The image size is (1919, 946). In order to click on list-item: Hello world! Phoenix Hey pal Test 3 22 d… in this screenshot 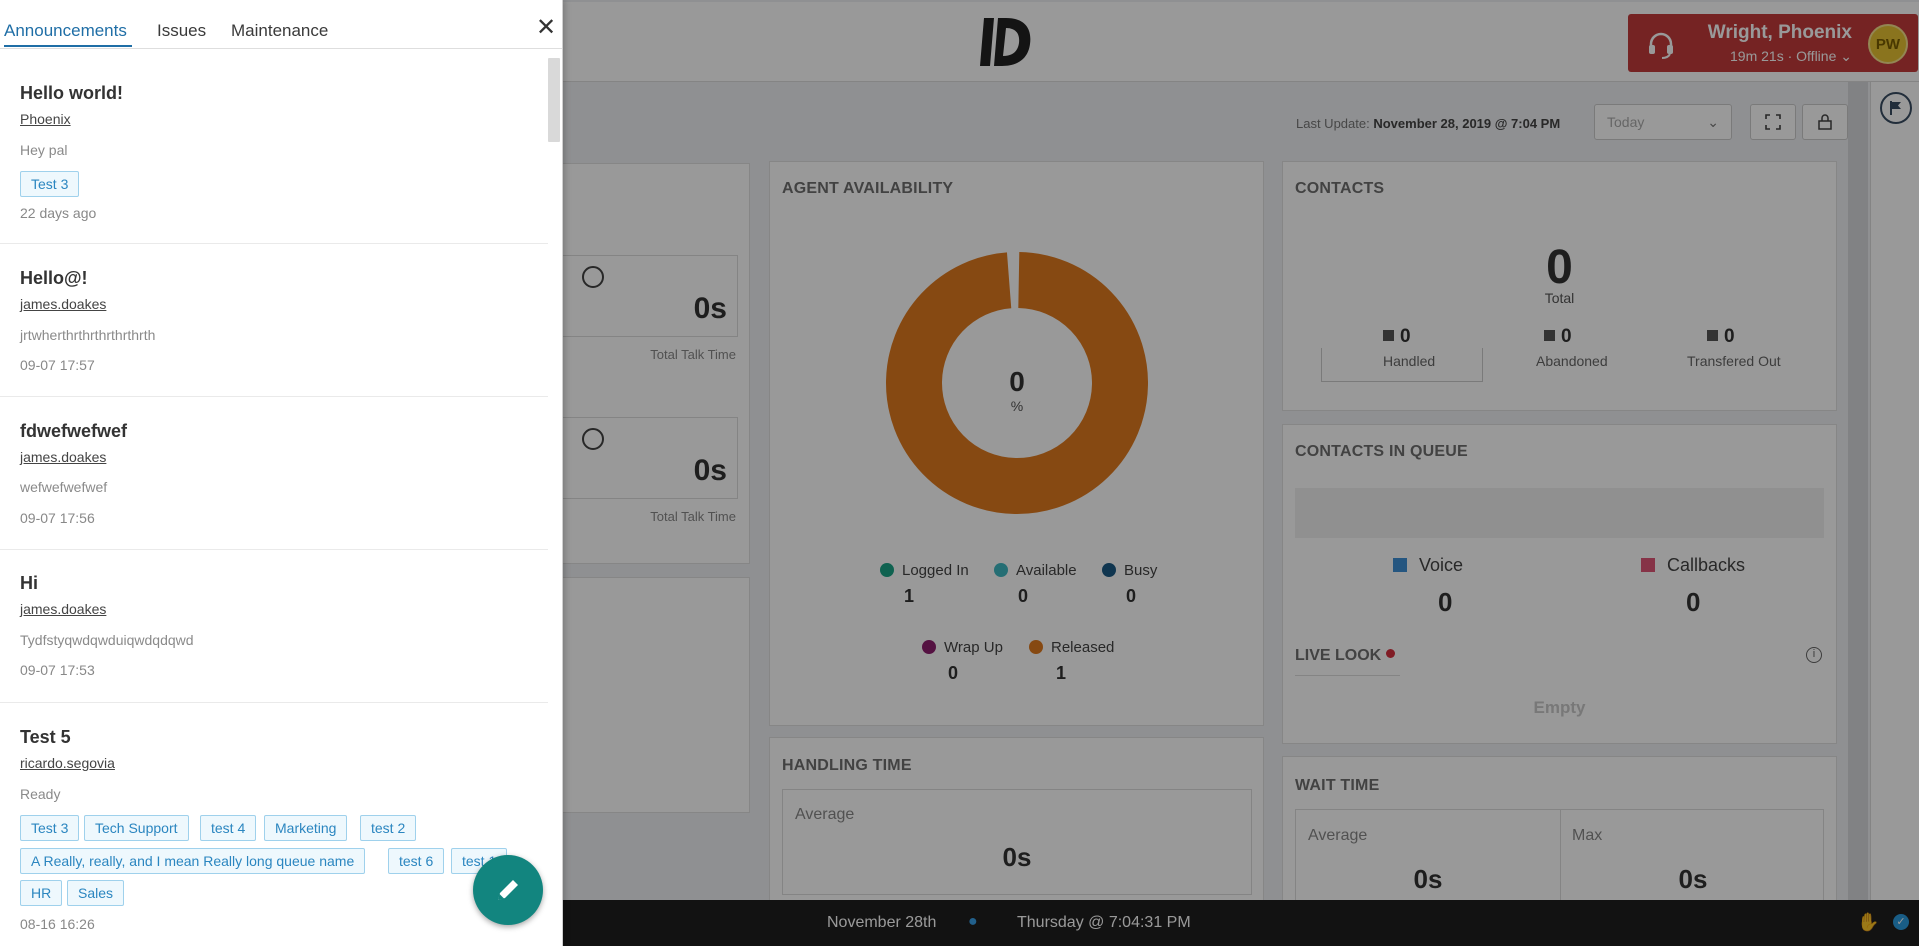, I will do `click(274, 147)`.